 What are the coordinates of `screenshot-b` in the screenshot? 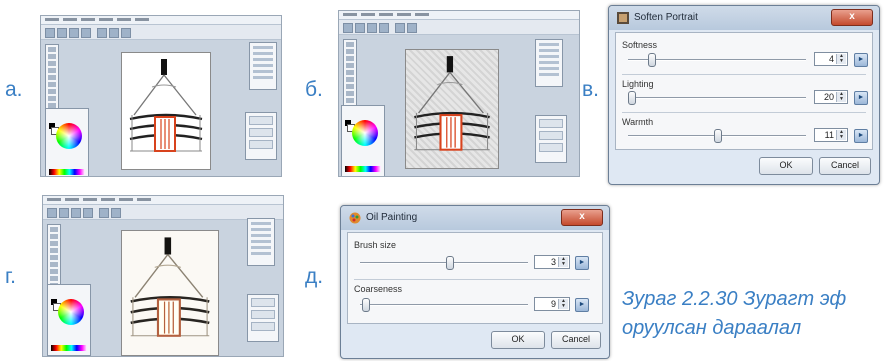 It's located at (459, 93).